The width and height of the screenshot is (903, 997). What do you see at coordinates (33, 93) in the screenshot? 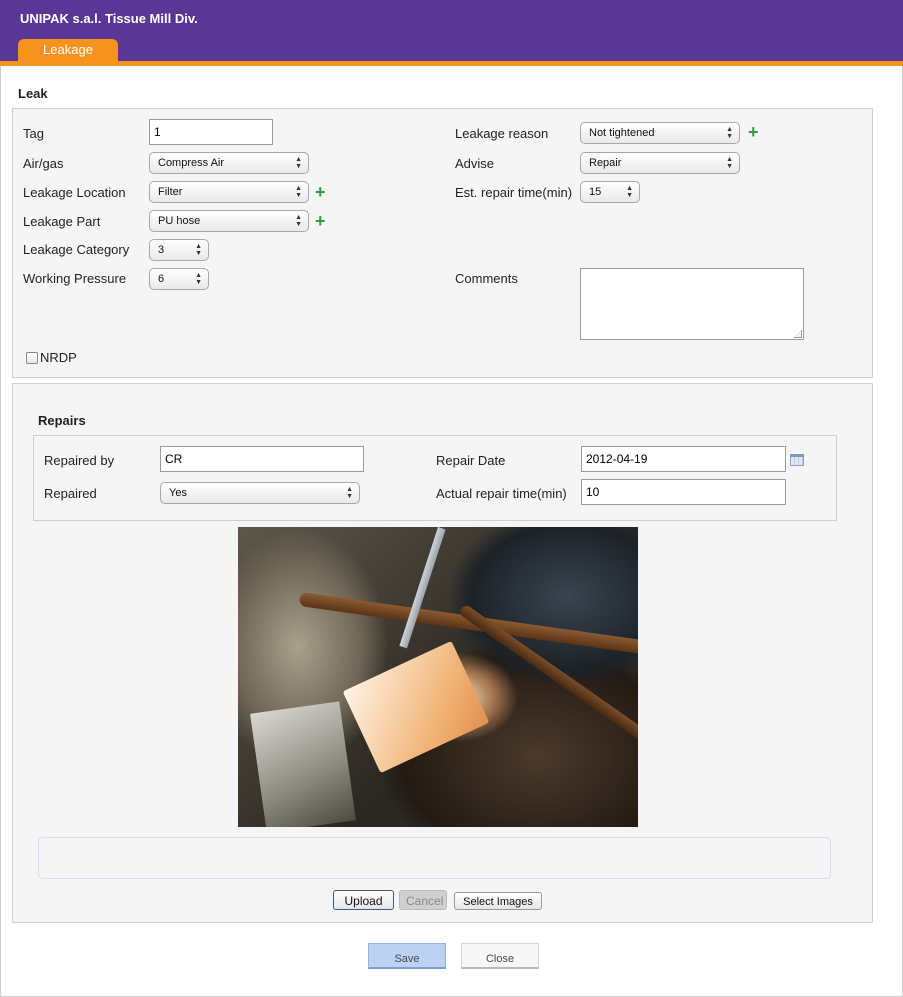
I see `leak-section-title: Leak` at bounding box center [33, 93].